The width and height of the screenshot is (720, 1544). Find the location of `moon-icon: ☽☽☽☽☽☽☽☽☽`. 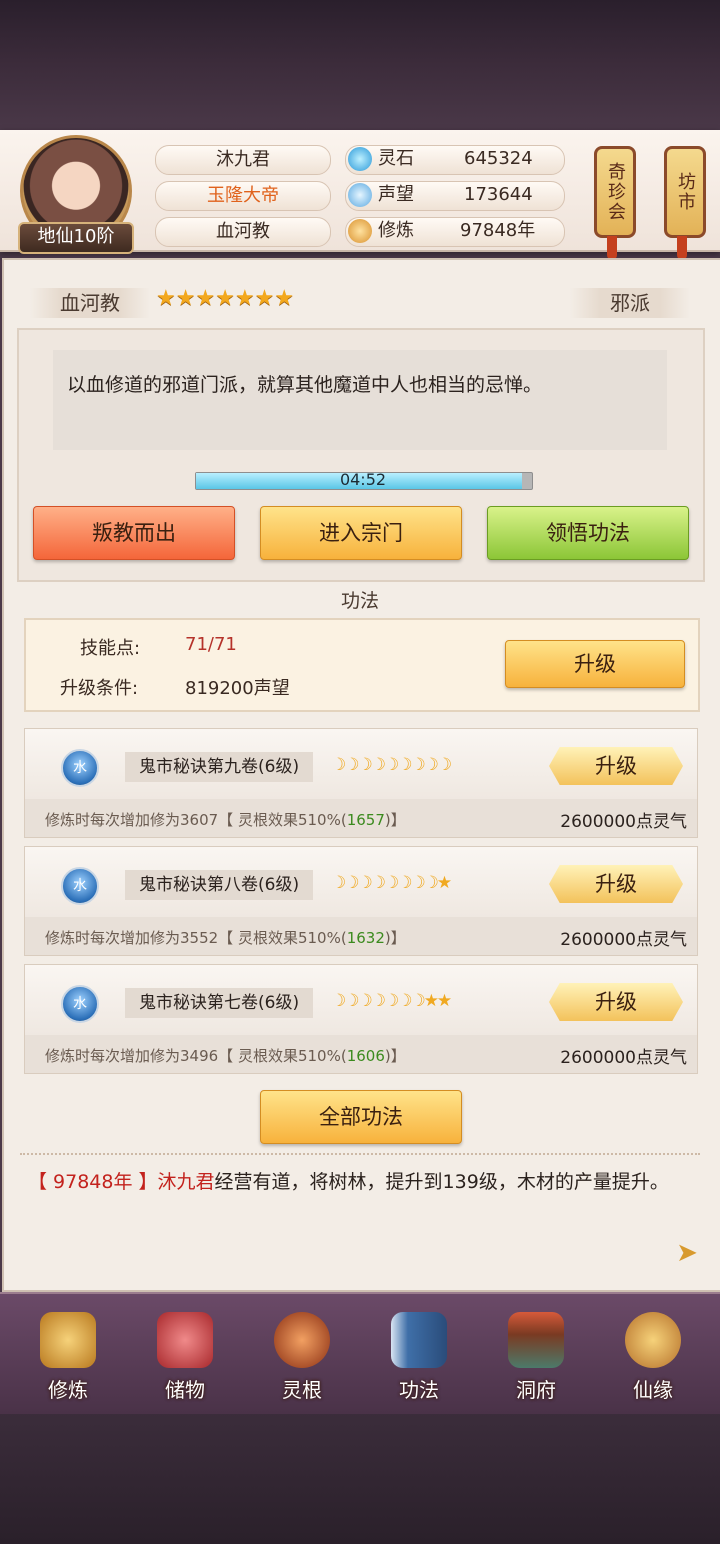

moon-icon: ☽☽☽☽☽☽☽☽☽ is located at coordinates (391, 765).